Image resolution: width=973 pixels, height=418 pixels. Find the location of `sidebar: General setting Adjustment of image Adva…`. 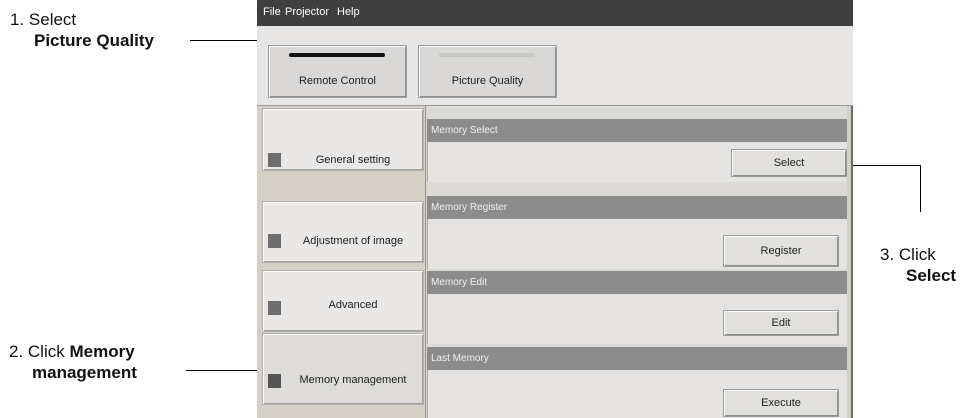

sidebar: General setting Adjustment of image Adva… is located at coordinates (341, 262).